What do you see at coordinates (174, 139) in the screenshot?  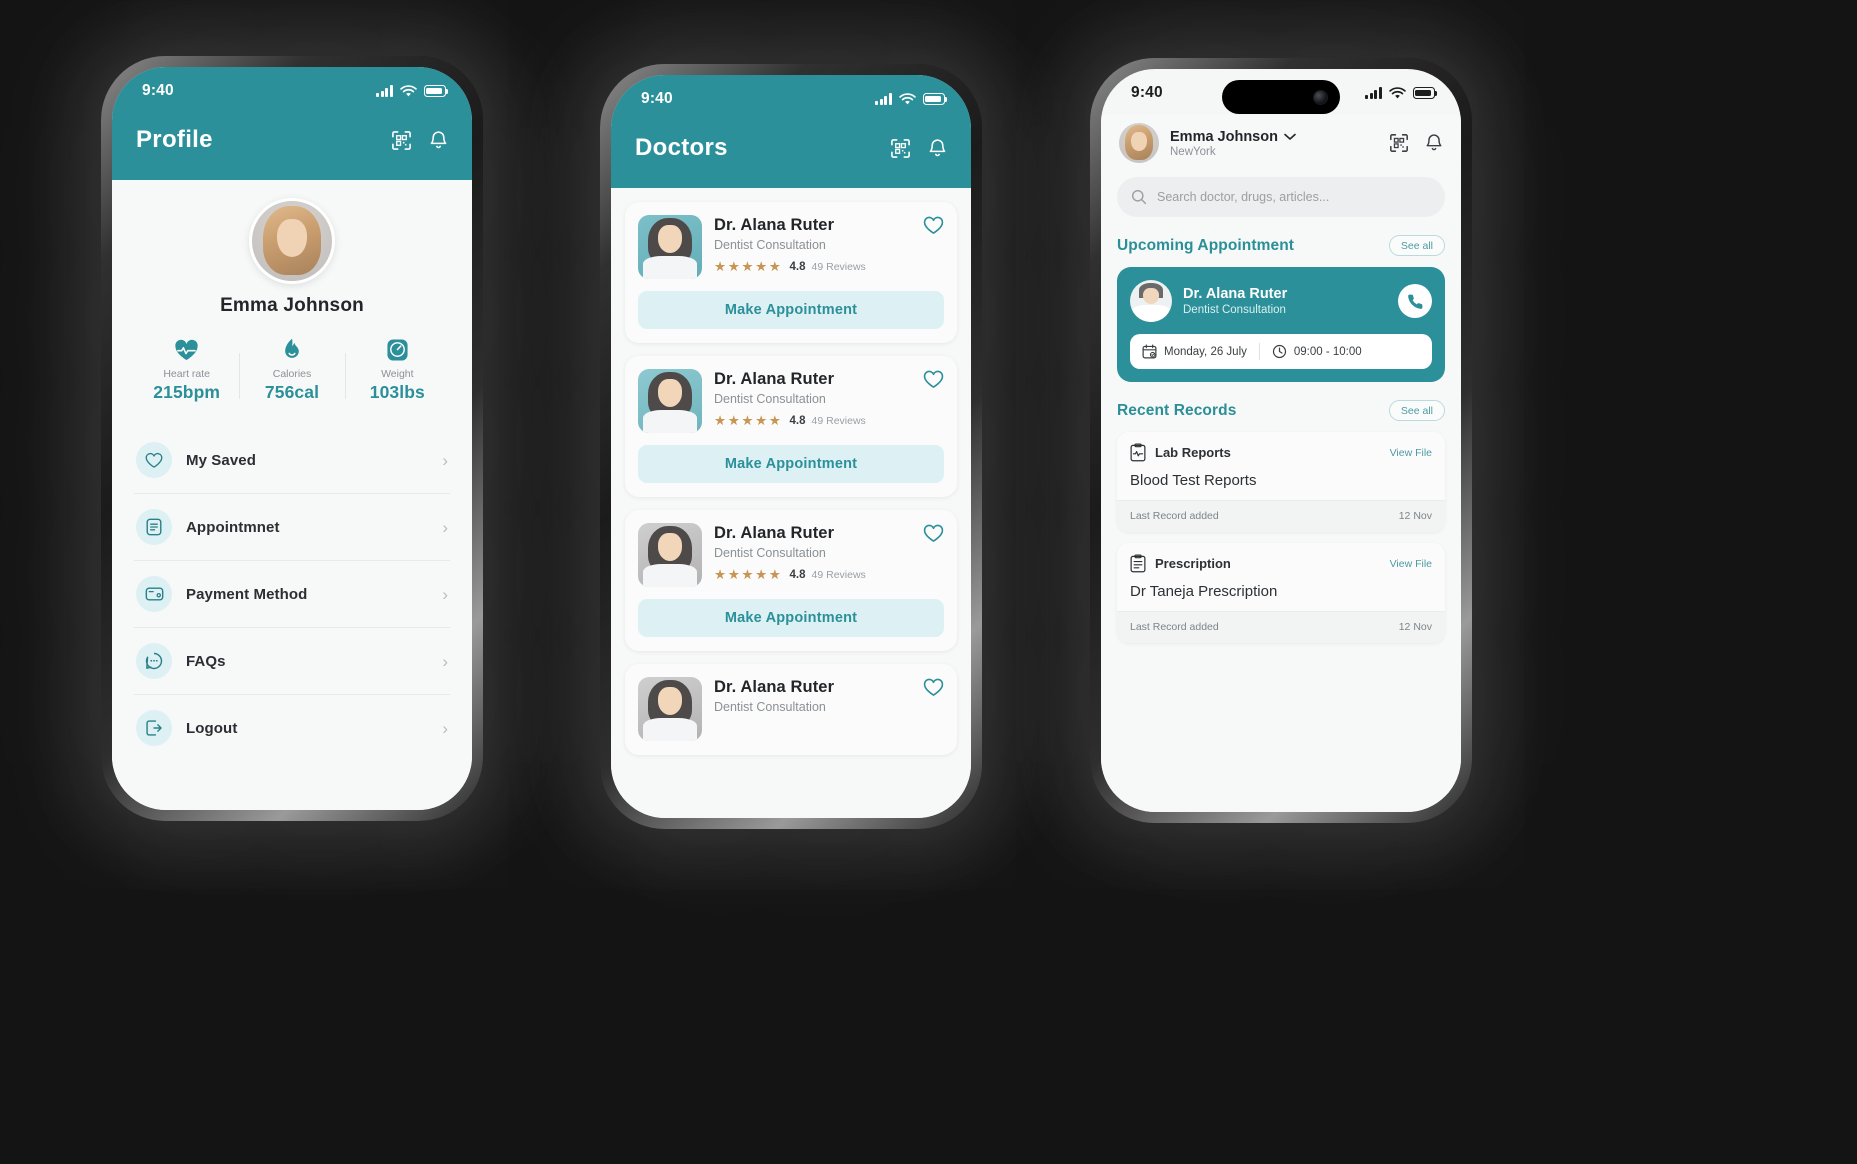 I see `page-title: Profile` at bounding box center [174, 139].